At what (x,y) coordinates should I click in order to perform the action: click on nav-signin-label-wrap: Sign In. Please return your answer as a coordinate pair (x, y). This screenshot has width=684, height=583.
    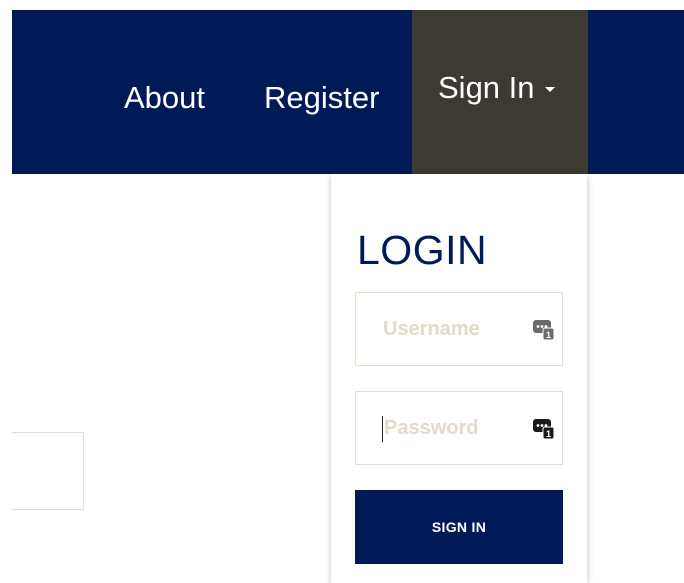
    Looking at the image, I should click on (496, 88).